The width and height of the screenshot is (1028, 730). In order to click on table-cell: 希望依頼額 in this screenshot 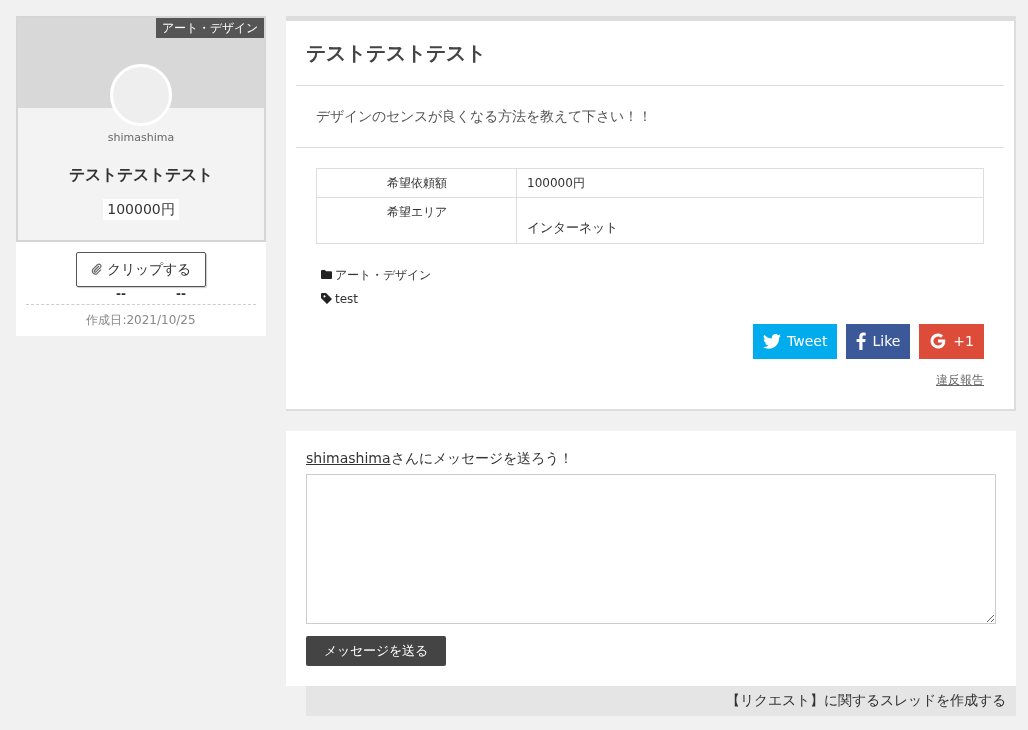, I will do `click(416, 183)`.